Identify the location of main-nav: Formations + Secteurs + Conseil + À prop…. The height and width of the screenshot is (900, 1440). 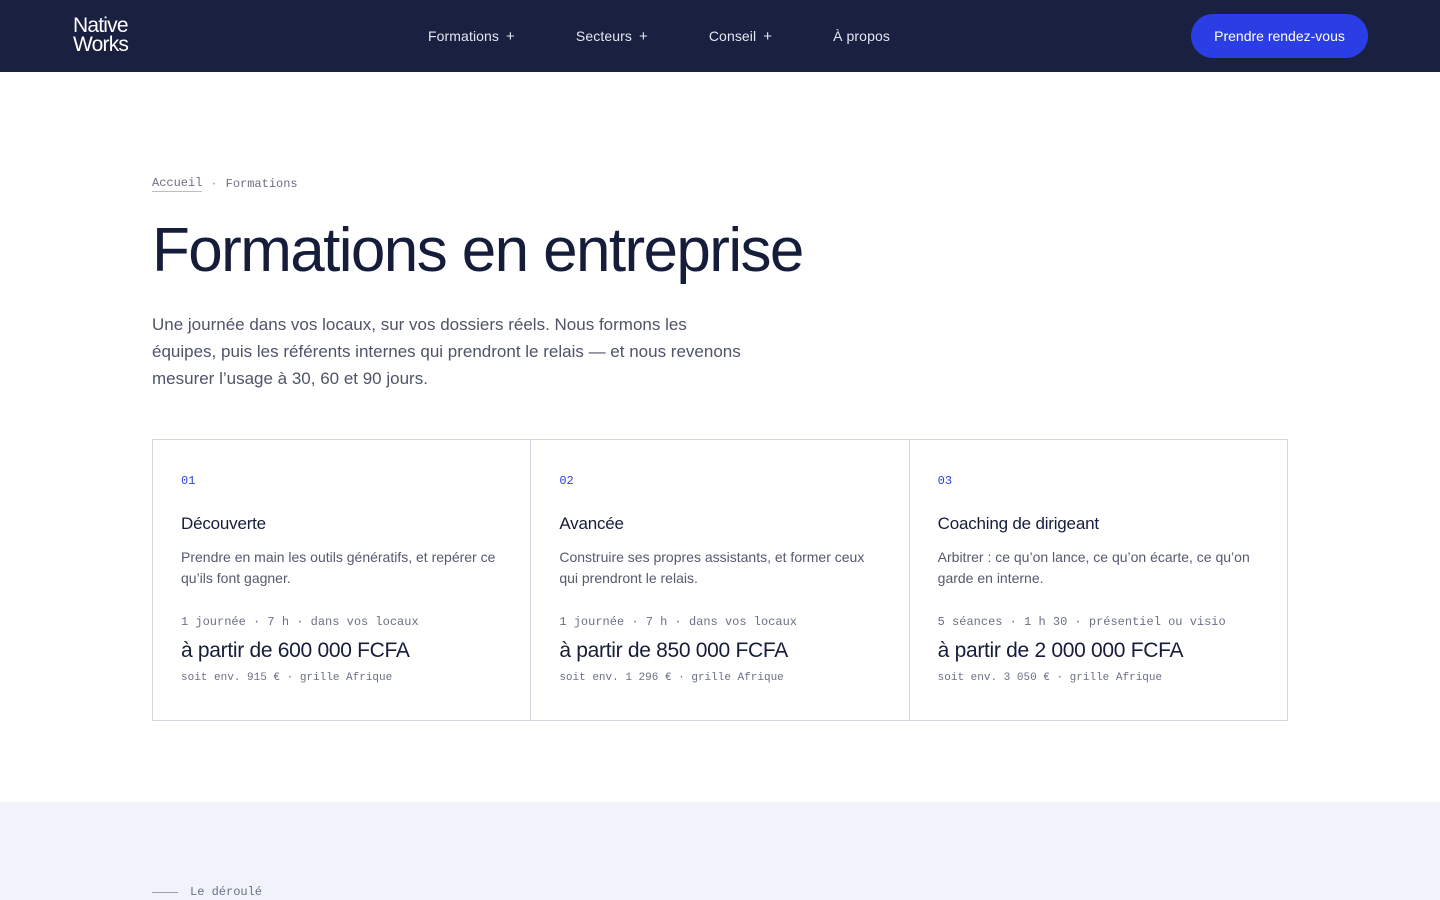
(659, 36).